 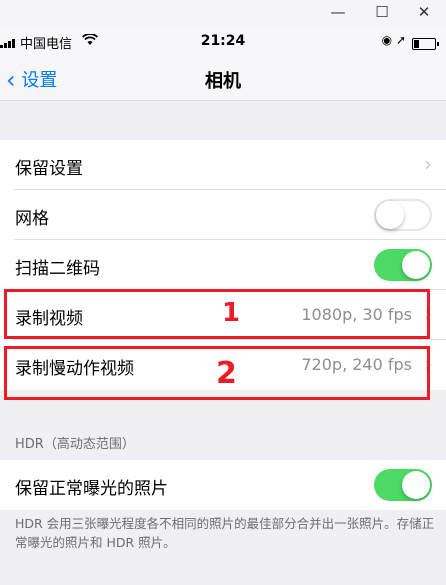 I want to click on navigation-bar: ‹ 设置 相机, so click(x=223, y=79).